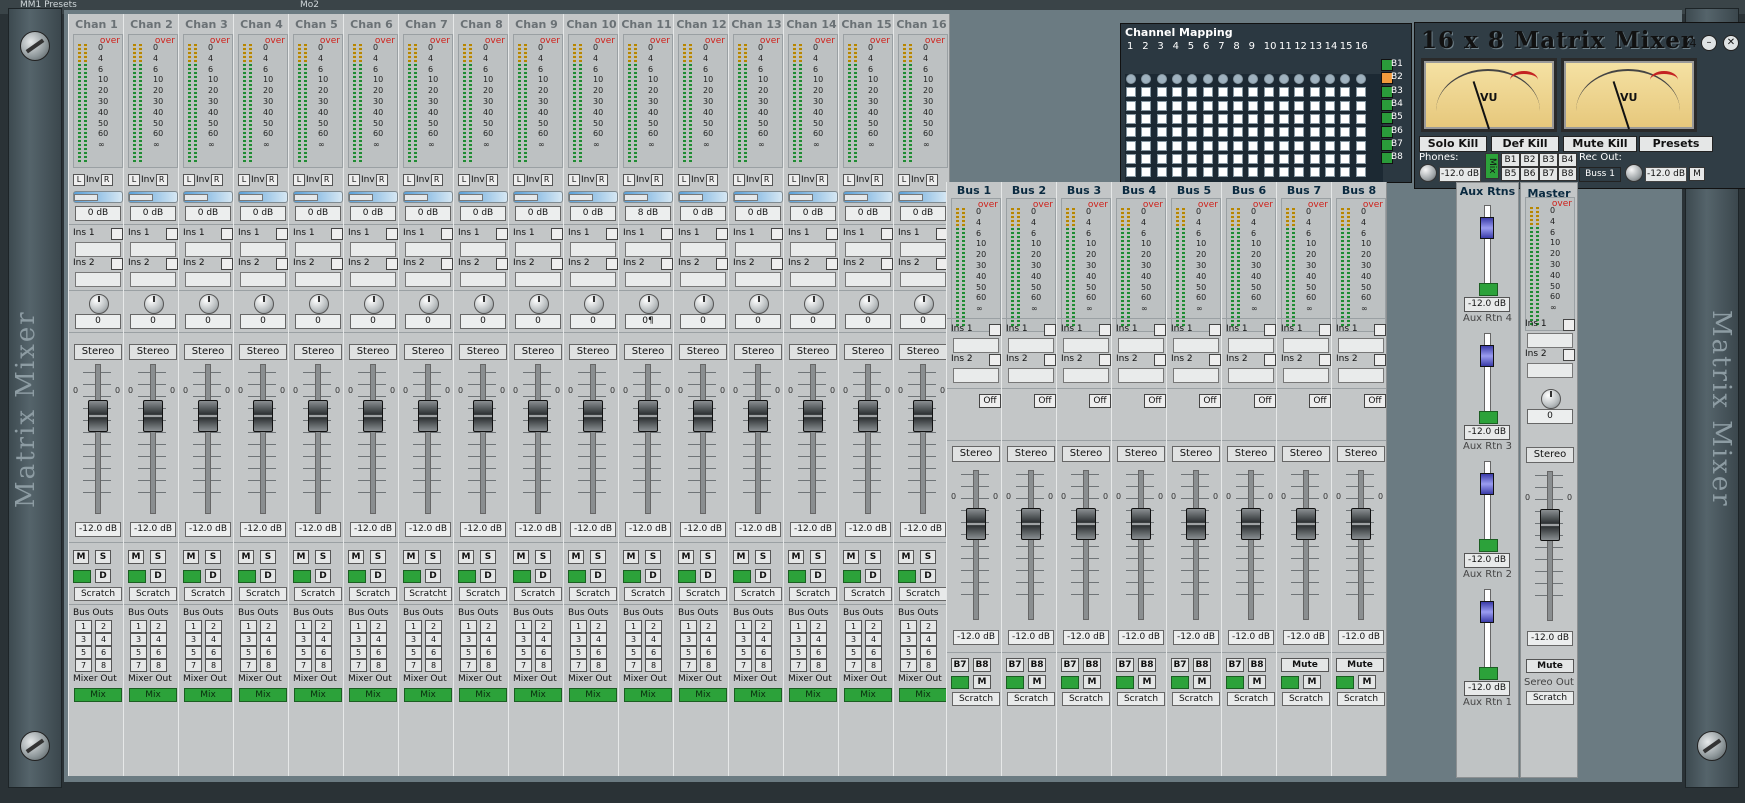 The width and height of the screenshot is (1745, 803). Describe the element at coordinates (1548, 160) in the screenshot. I see `phones-bus-3-button: B3` at that location.